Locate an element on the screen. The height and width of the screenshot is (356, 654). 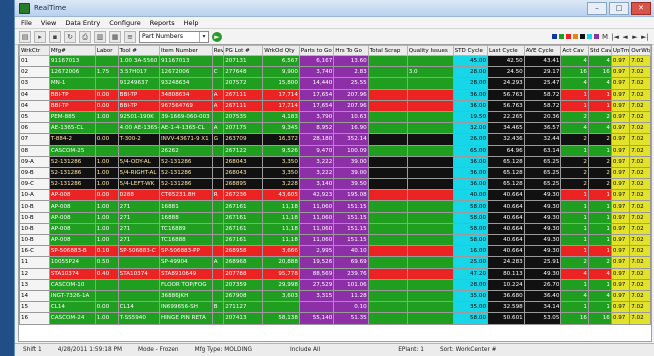
open-icon: ▸ is located at coordinates (40, 36).